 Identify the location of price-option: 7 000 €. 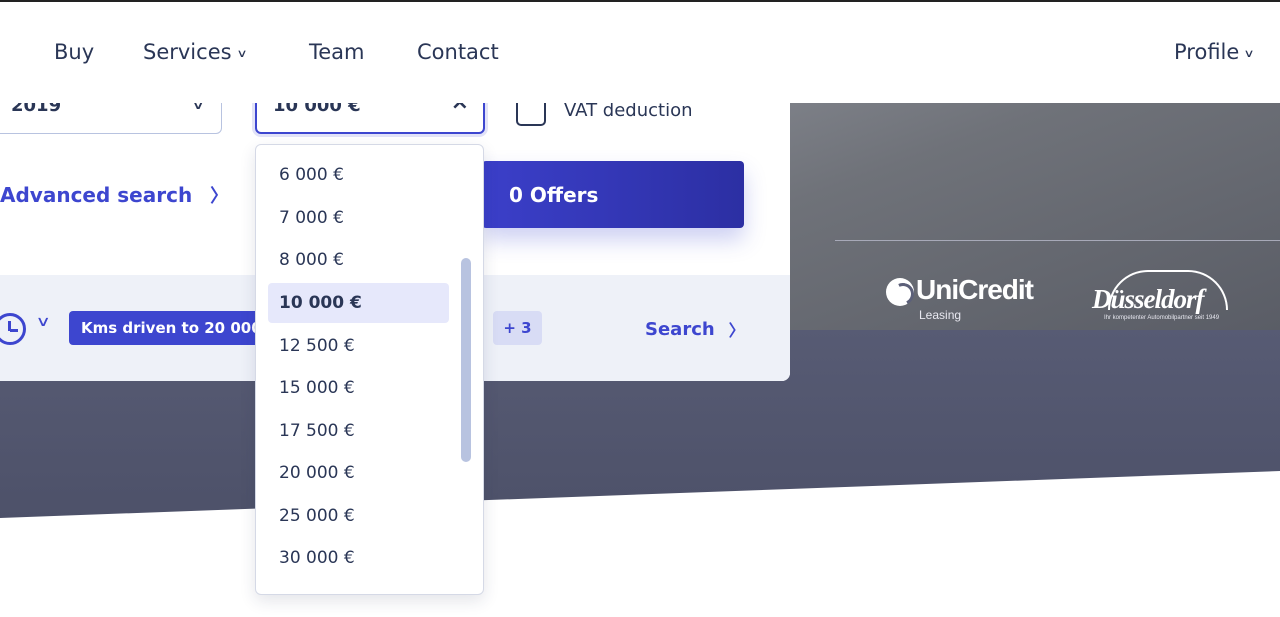
(358, 218).